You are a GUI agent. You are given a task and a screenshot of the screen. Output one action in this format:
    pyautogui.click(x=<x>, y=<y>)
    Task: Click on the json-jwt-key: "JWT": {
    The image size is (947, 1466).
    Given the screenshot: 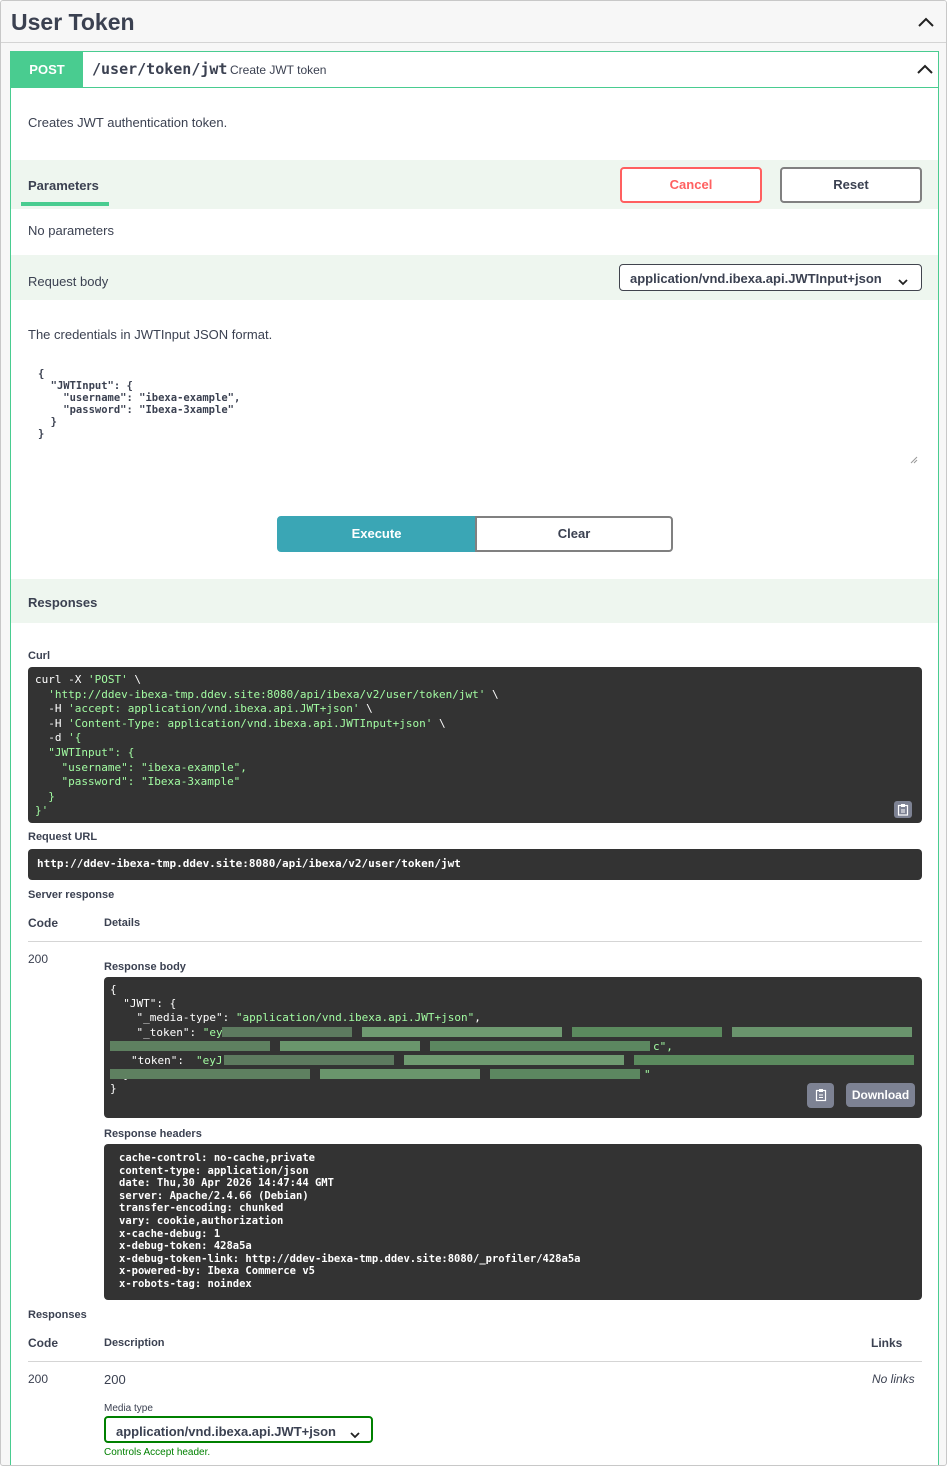 What is the action you would take?
    pyautogui.click(x=150, y=1004)
    